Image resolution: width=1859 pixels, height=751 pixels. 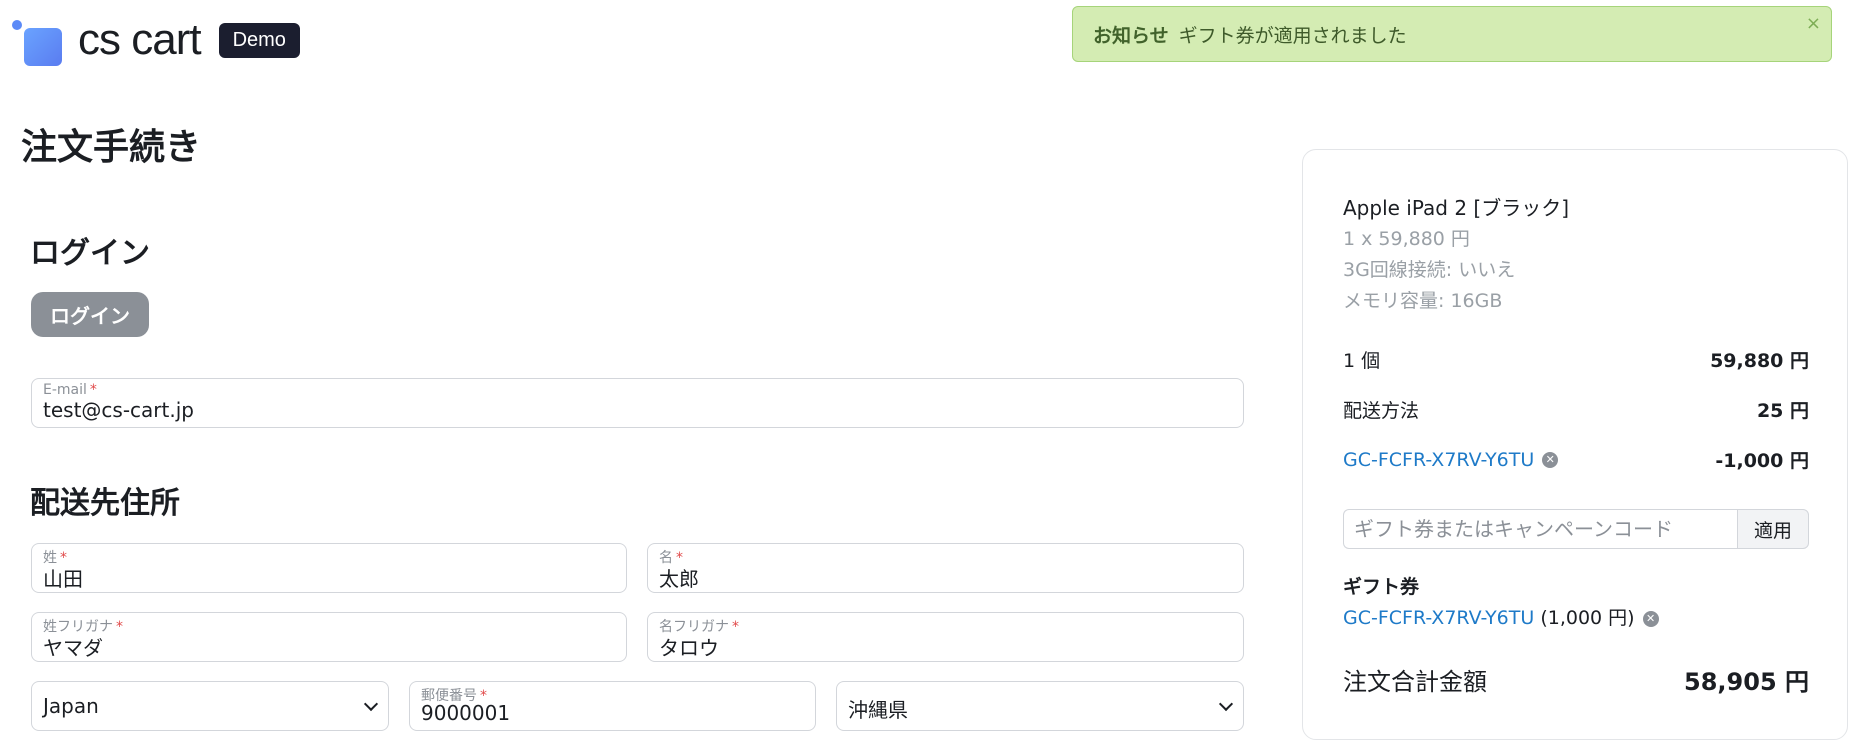 What do you see at coordinates (1759, 361) in the screenshot?
I see `items-value: 59,880 円` at bounding box center [1759, 361].